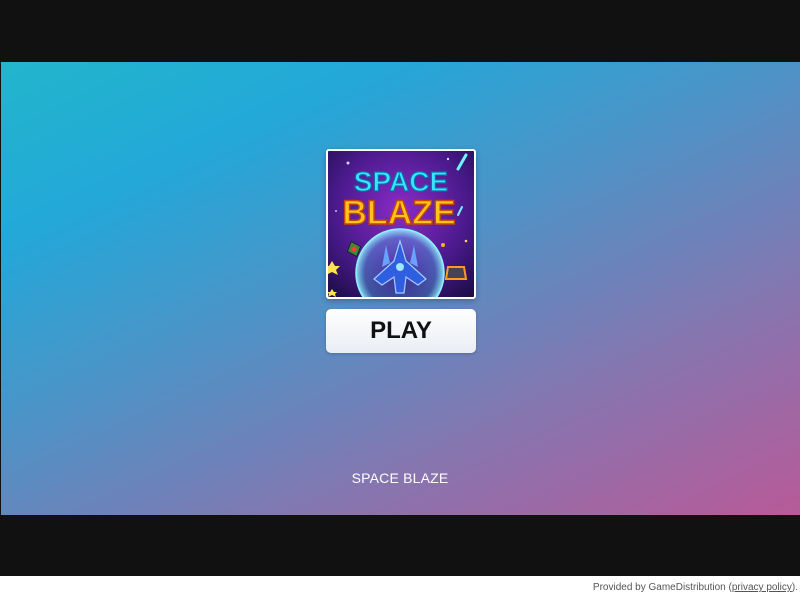 The image size is (800, 600). What do you see at coordinates (400, 545) in the screenshot?
I see `bottom-letterbox` at bounding box center [400, 545].